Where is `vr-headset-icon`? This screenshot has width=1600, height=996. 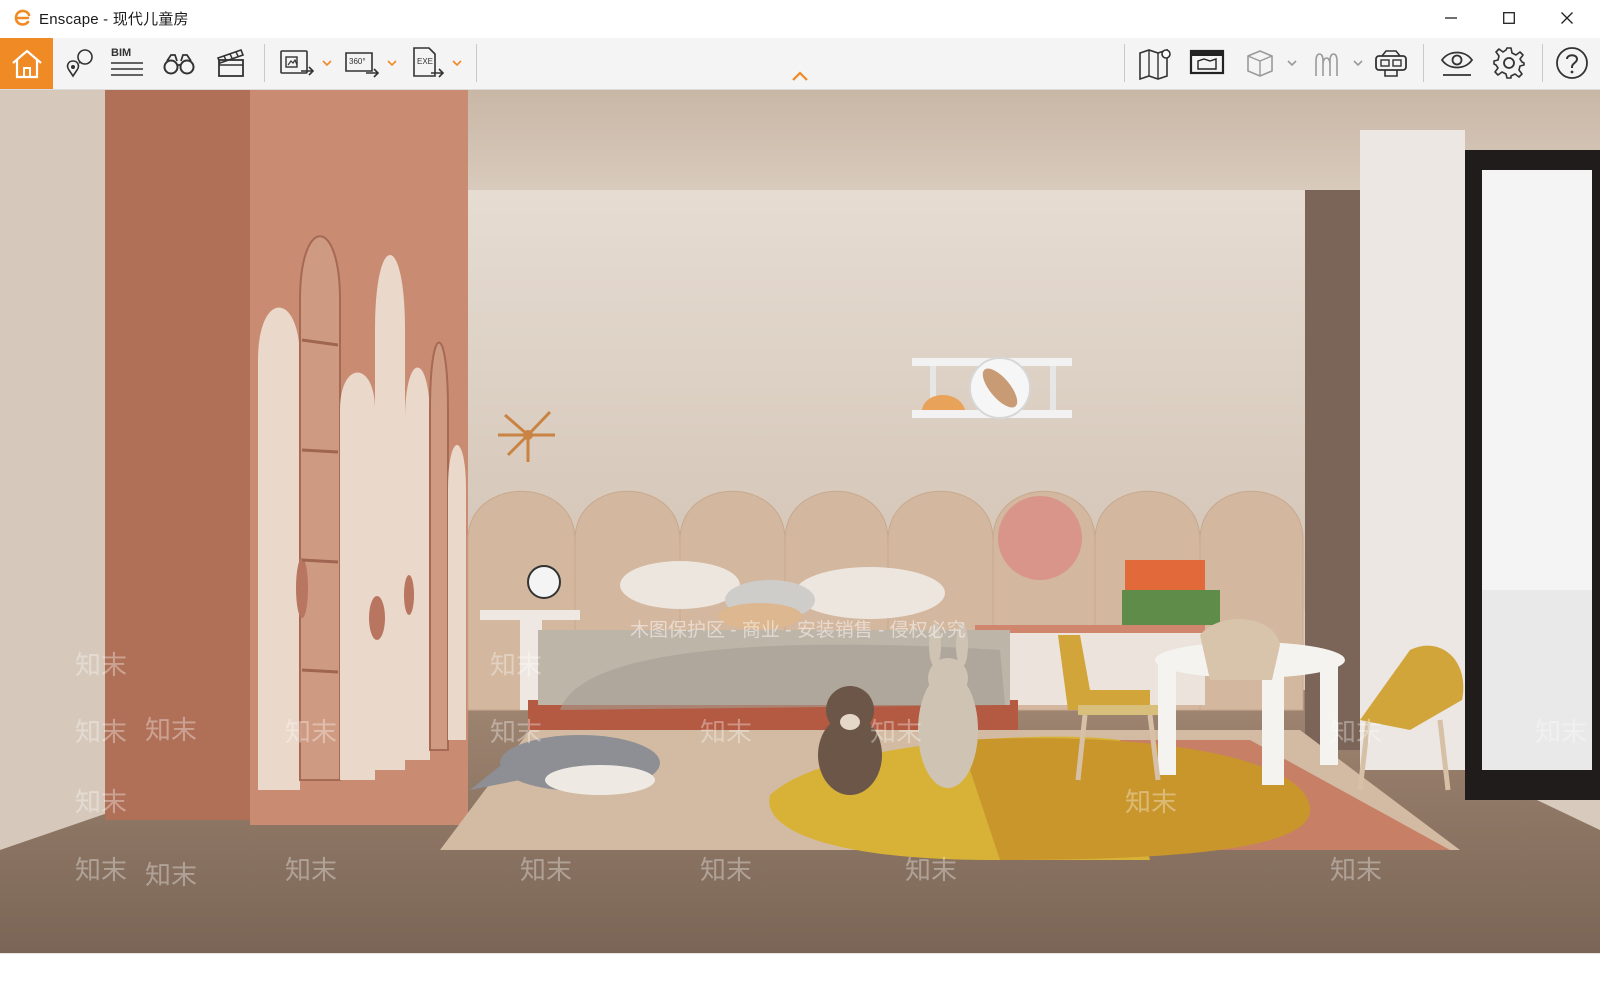
vr-headset-icon is located at coordinates (1391, 63).